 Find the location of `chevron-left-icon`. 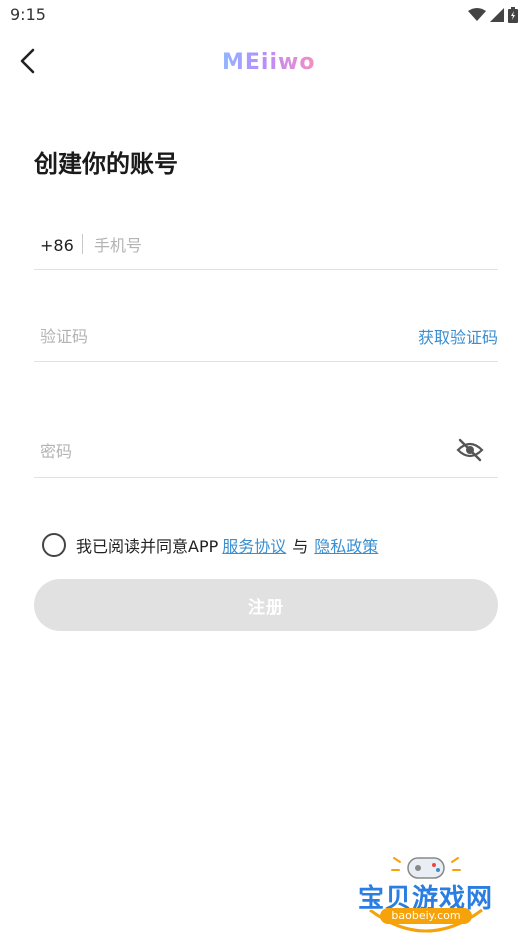

chevron-left-icon is located at coordinates (27, 61).